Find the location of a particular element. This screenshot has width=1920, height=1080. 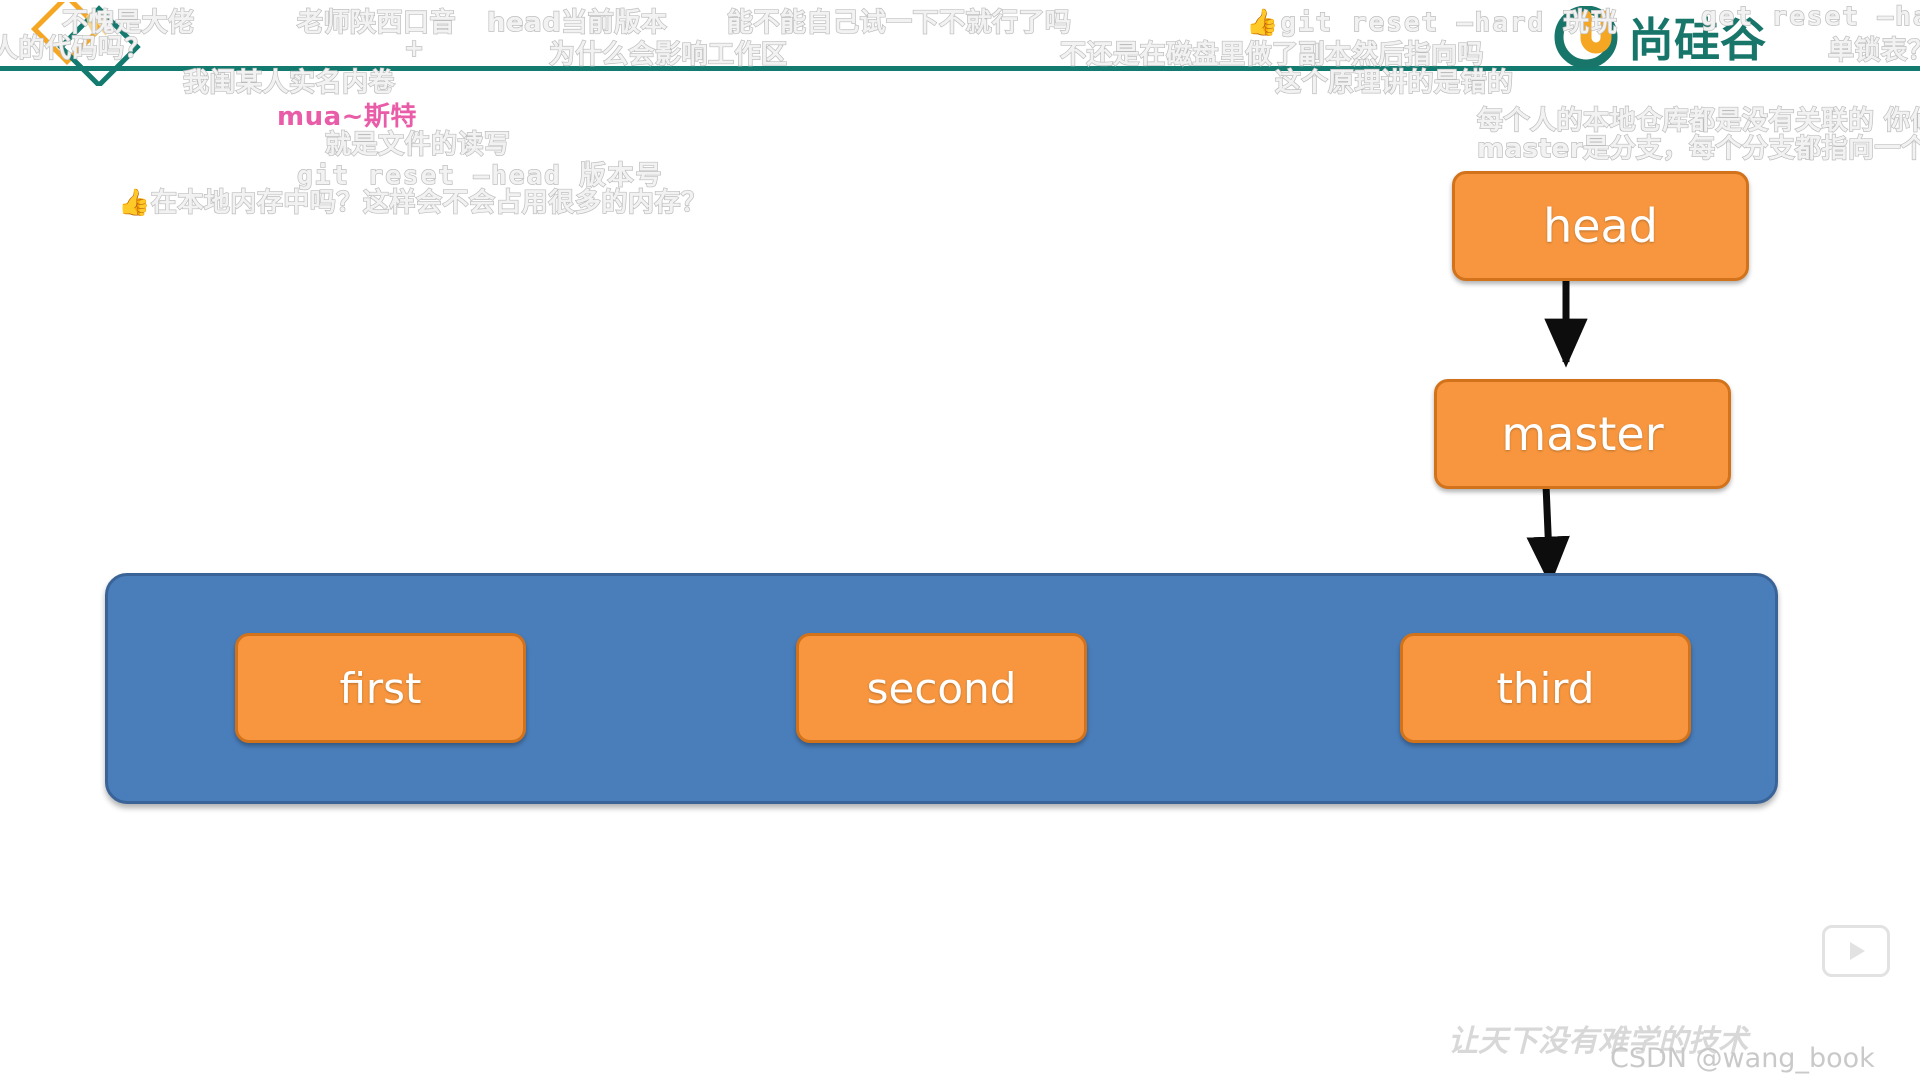

danmaku-comment: master是分支，每个分支都指向一个版本 is located at coordinates (1698, 146).